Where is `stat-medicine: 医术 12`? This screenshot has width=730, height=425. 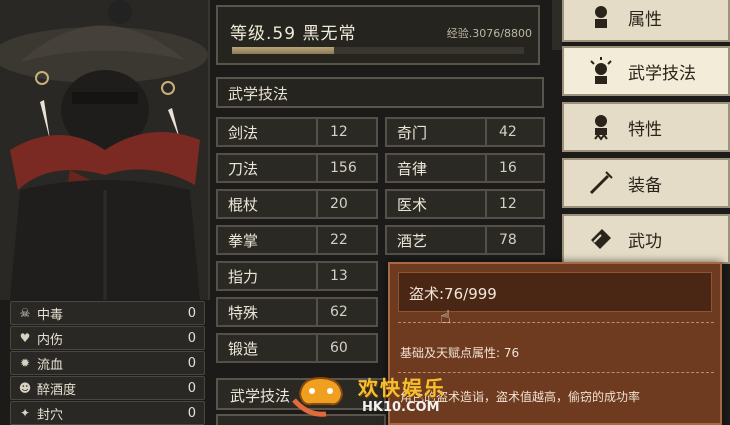 stat-medicine: 医术 12 is located at coordinates (465, 204).